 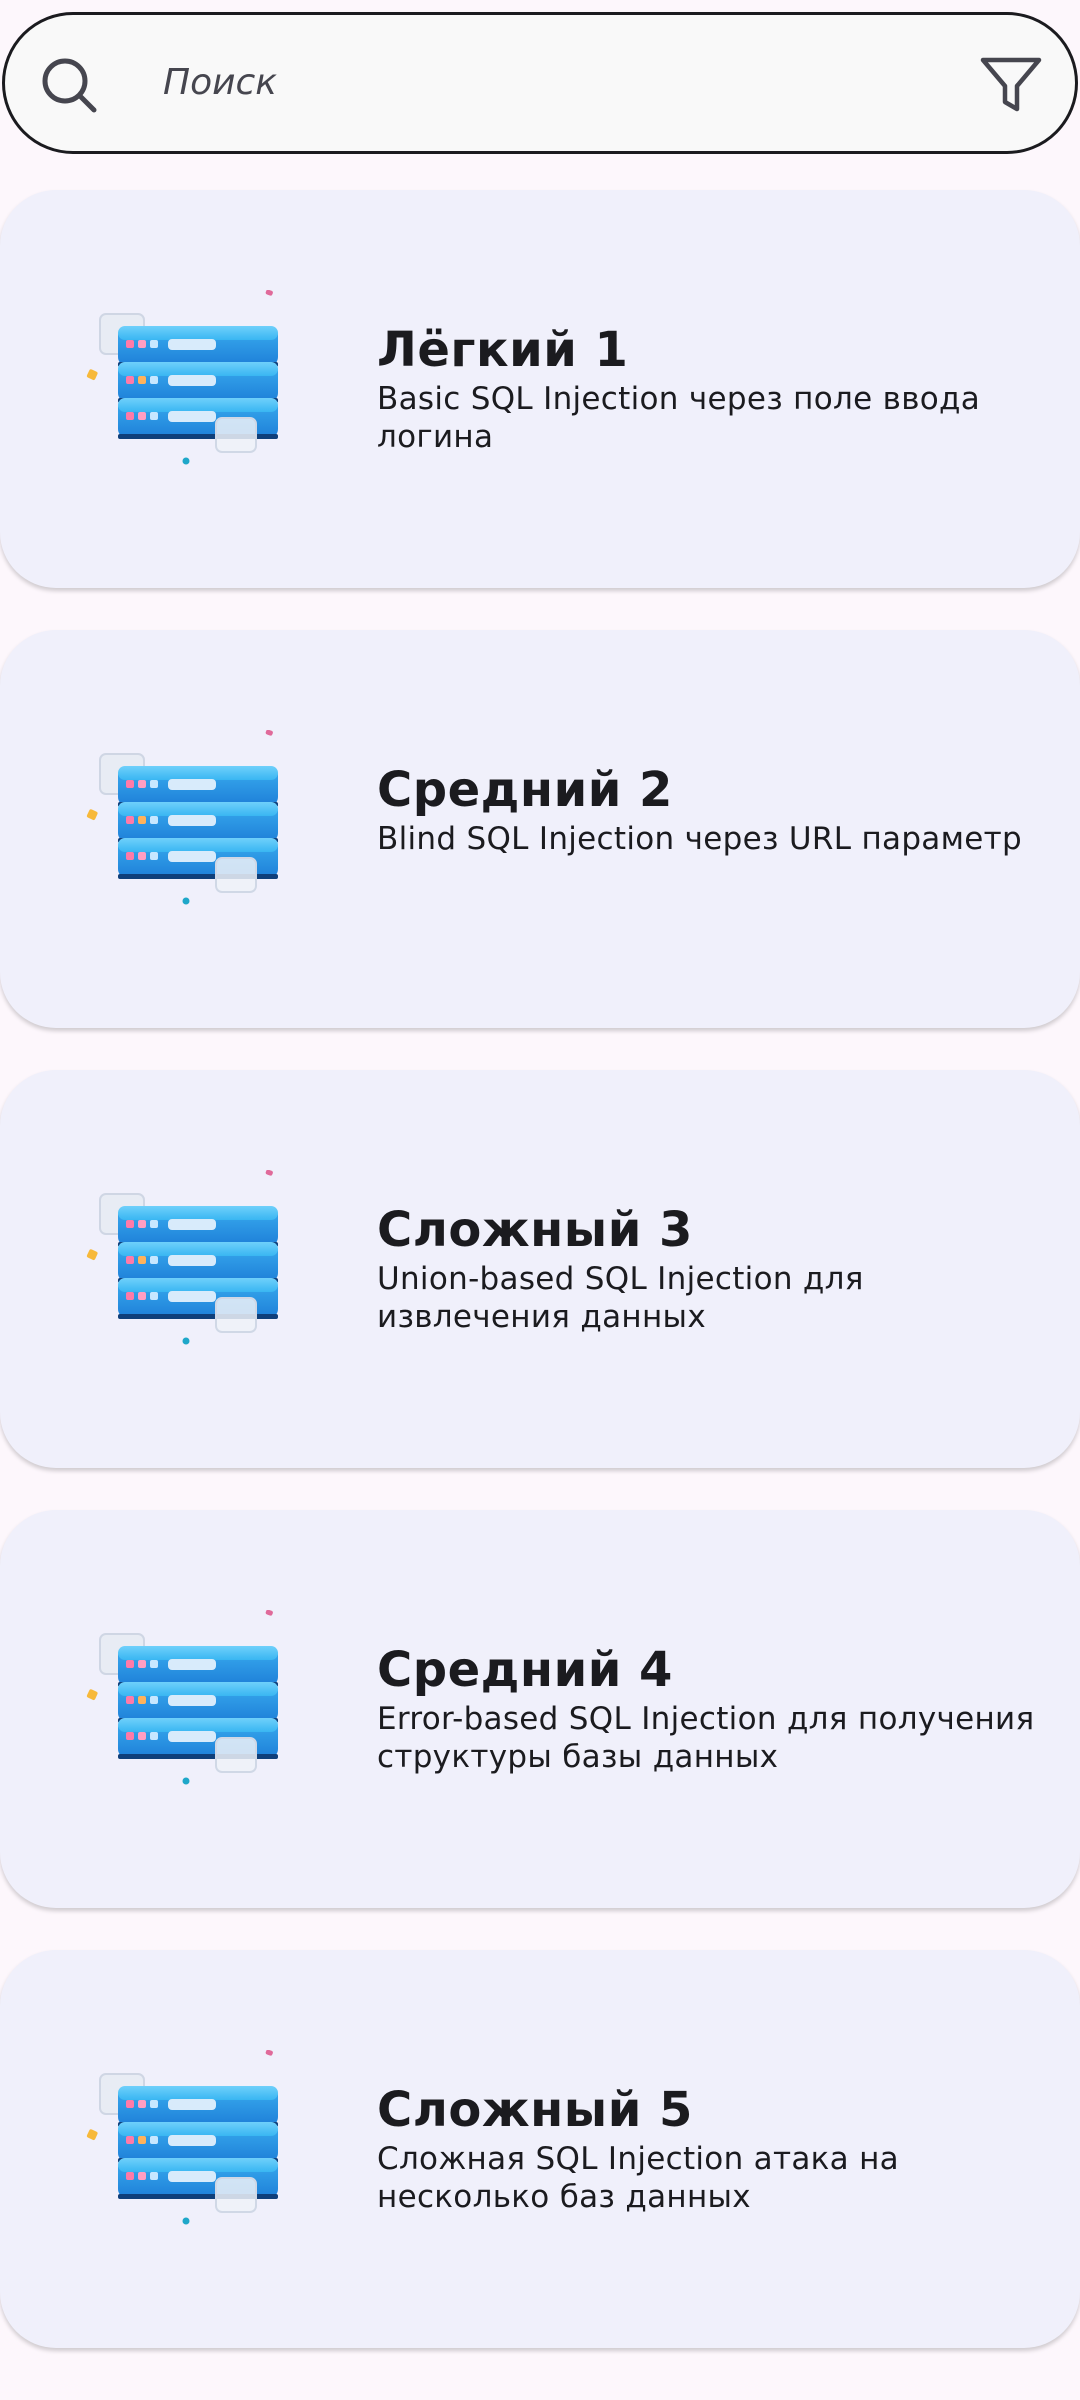 What do you see at coordinates (525, 790) in the screenshot?
I see `task-title: Средний 2` at bounding box center [525, 790].